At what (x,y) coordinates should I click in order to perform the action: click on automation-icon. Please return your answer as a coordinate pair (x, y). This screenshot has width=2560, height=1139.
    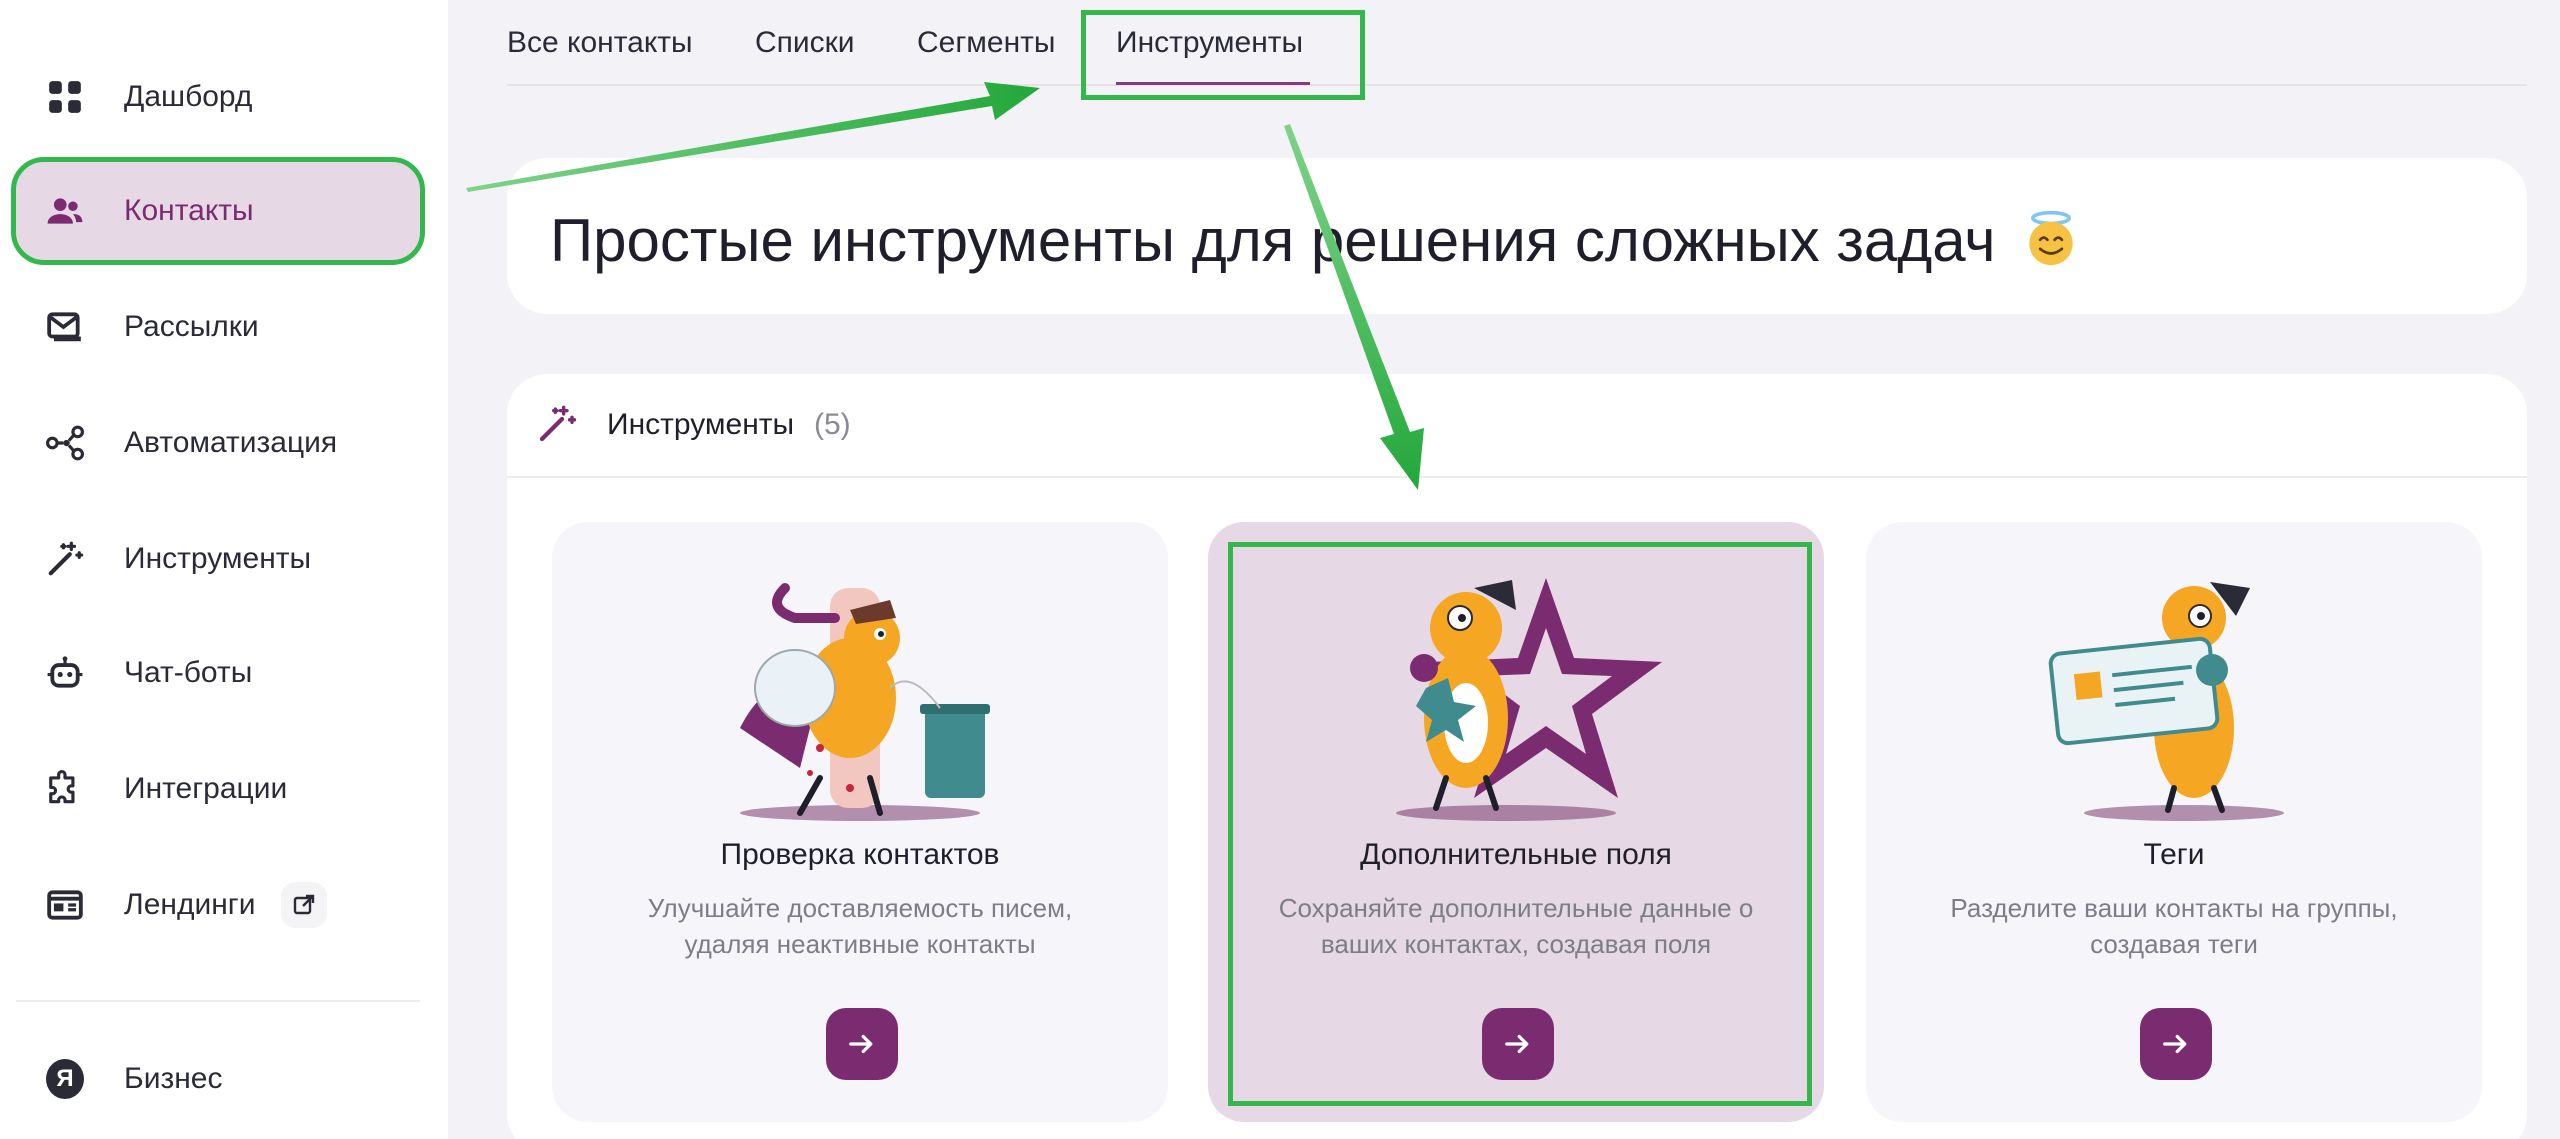
    Looking at the image, I should click on (65, 443).